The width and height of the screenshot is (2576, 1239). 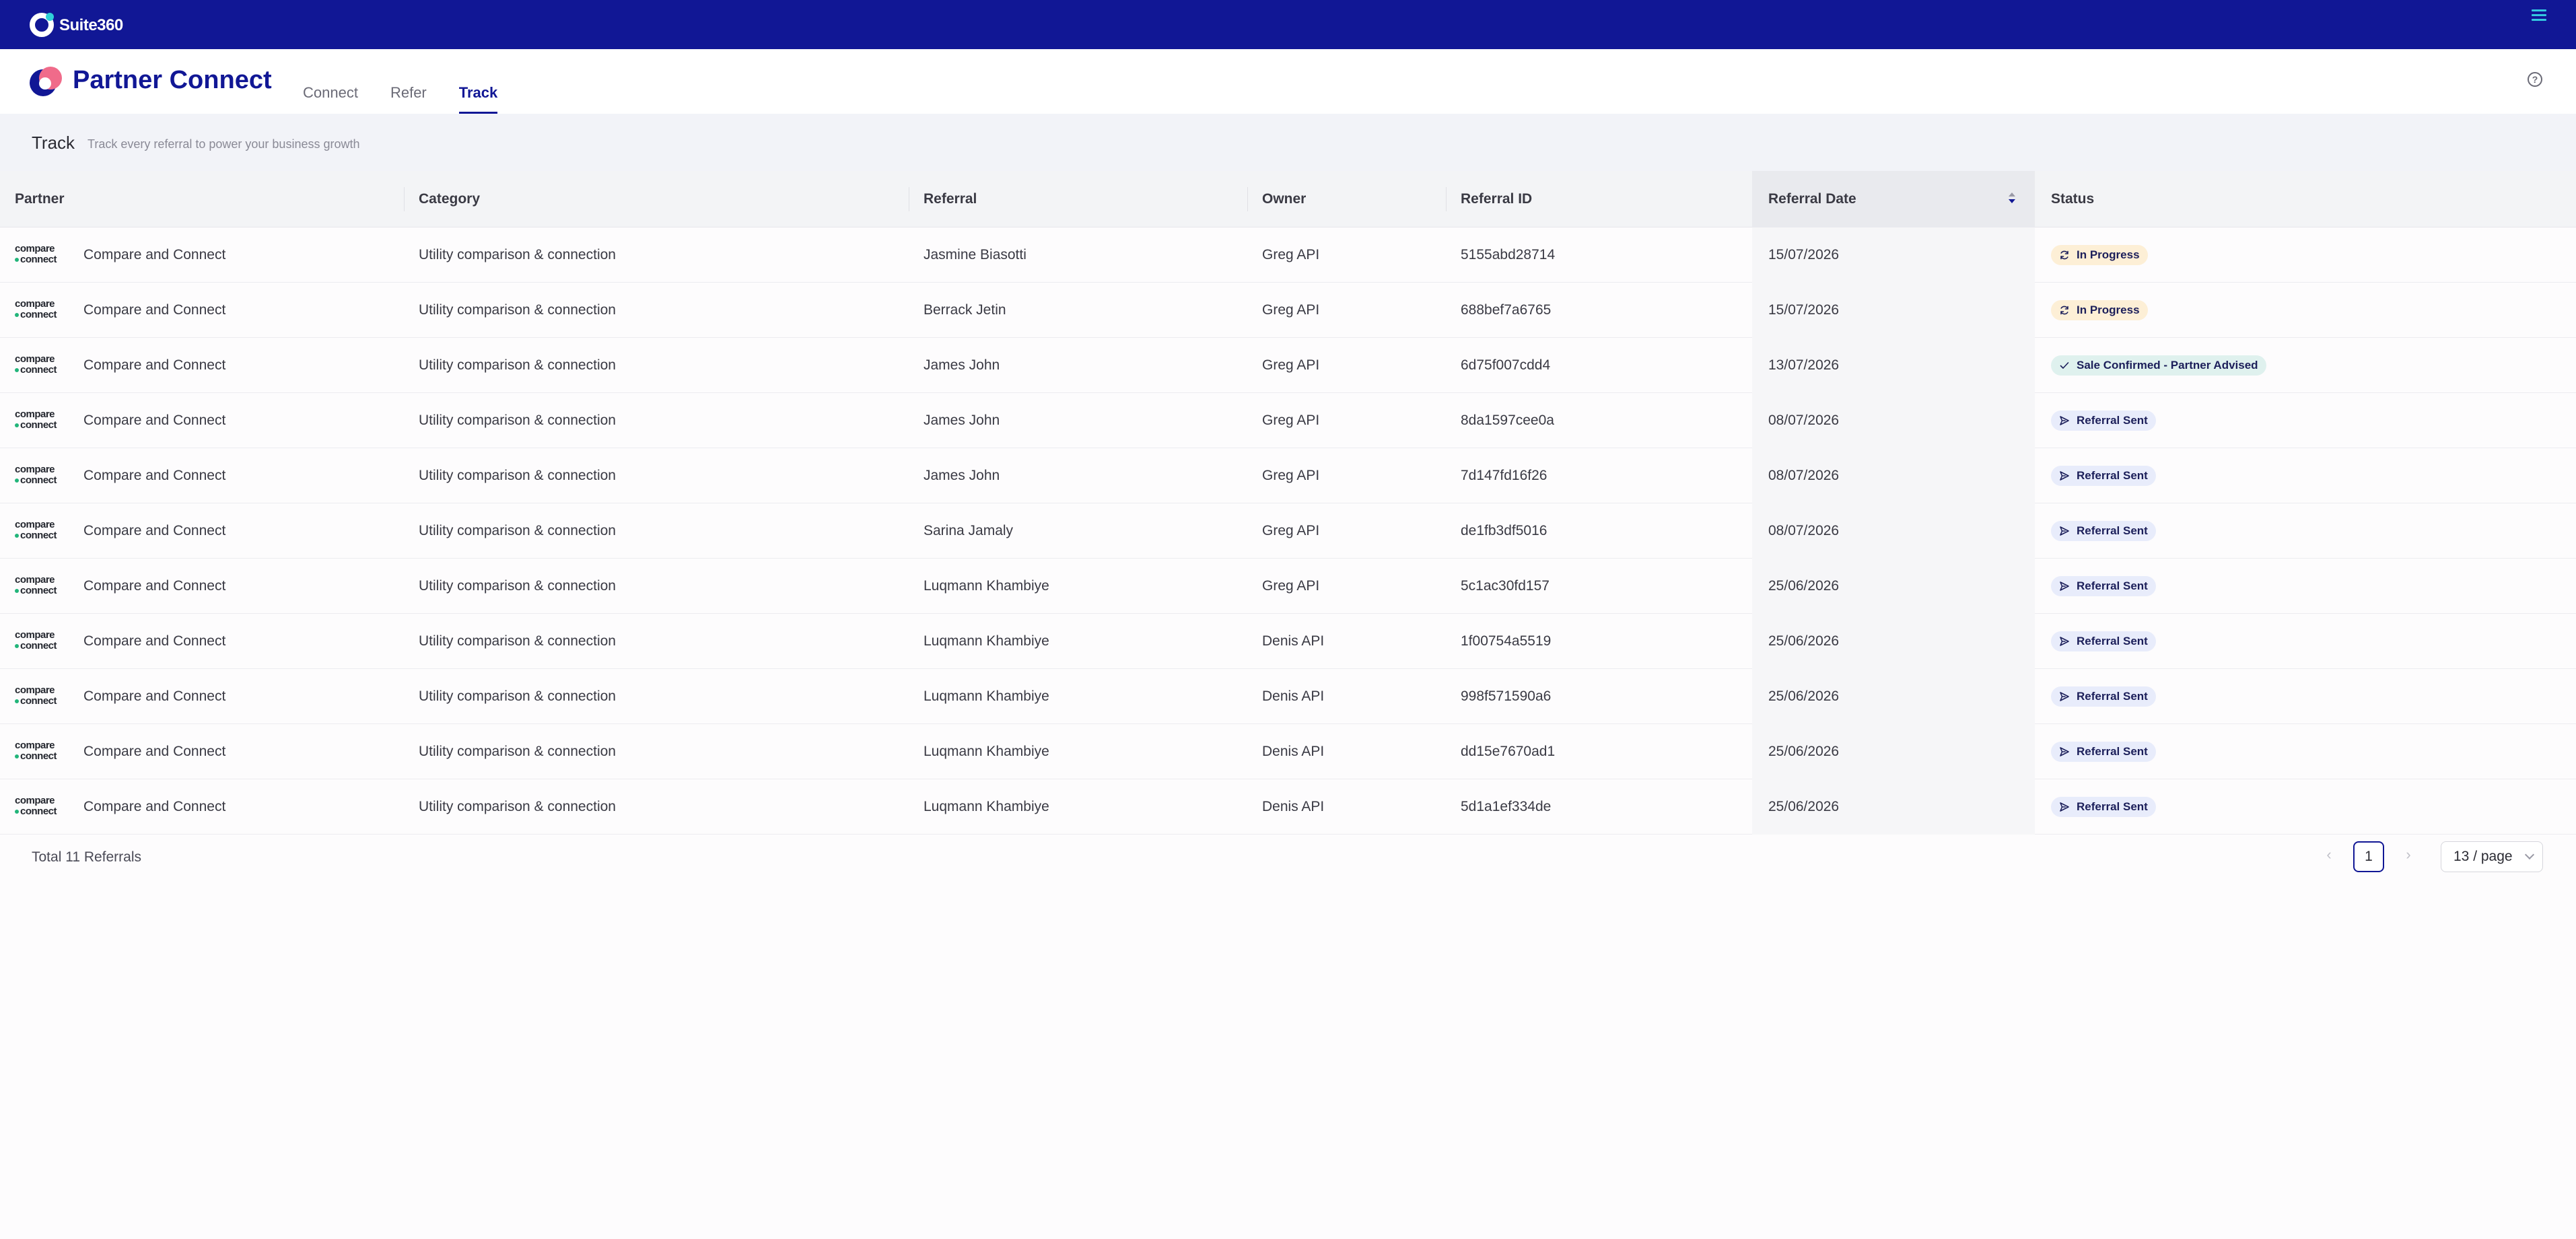 I want to click on status-badge-in-progress: In Progress, so click(x=2099, y=310).